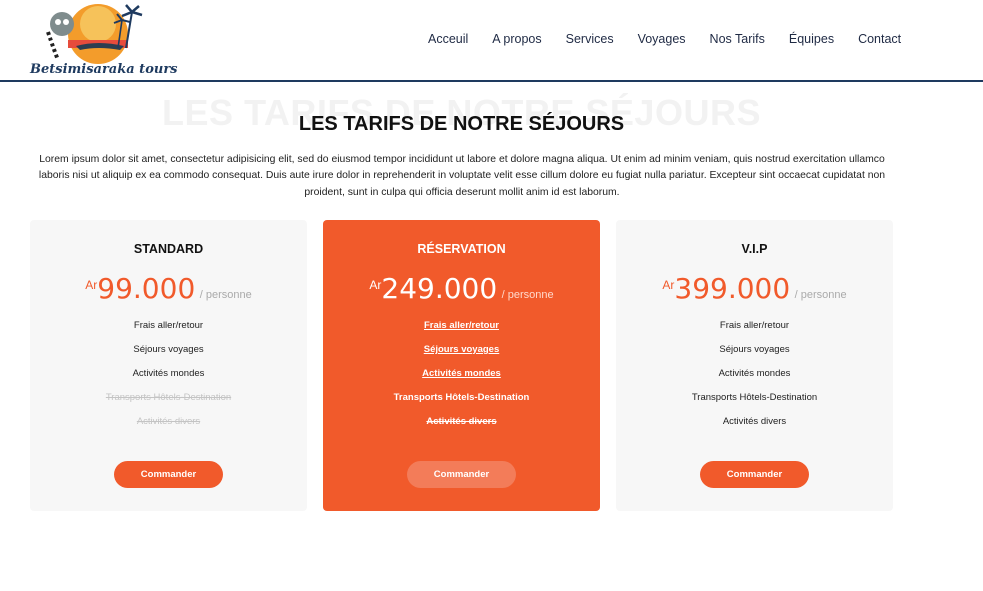  What do you see at coordinates (811, 39) in the screenshot?
I see `nav-equipes: Équipes` at bounding box center [811, 39].